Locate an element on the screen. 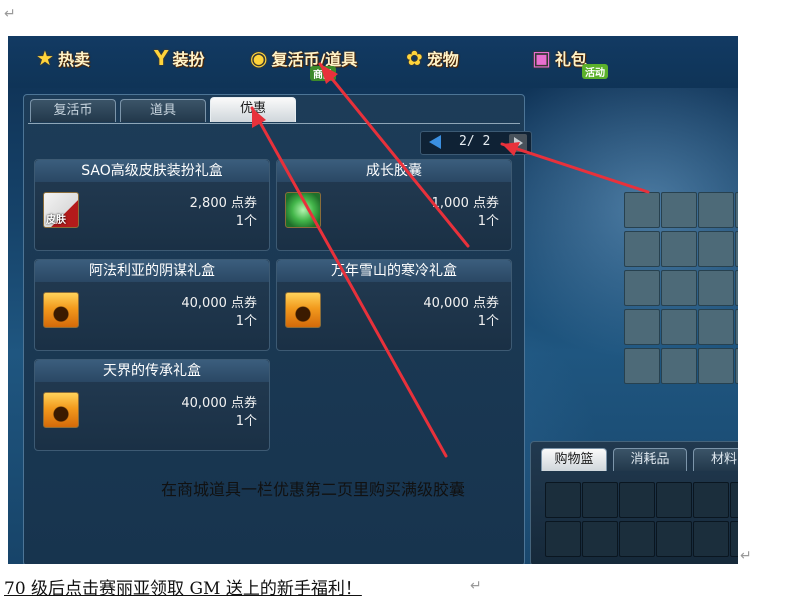  arrowhead is located at coordinates (259, 118).